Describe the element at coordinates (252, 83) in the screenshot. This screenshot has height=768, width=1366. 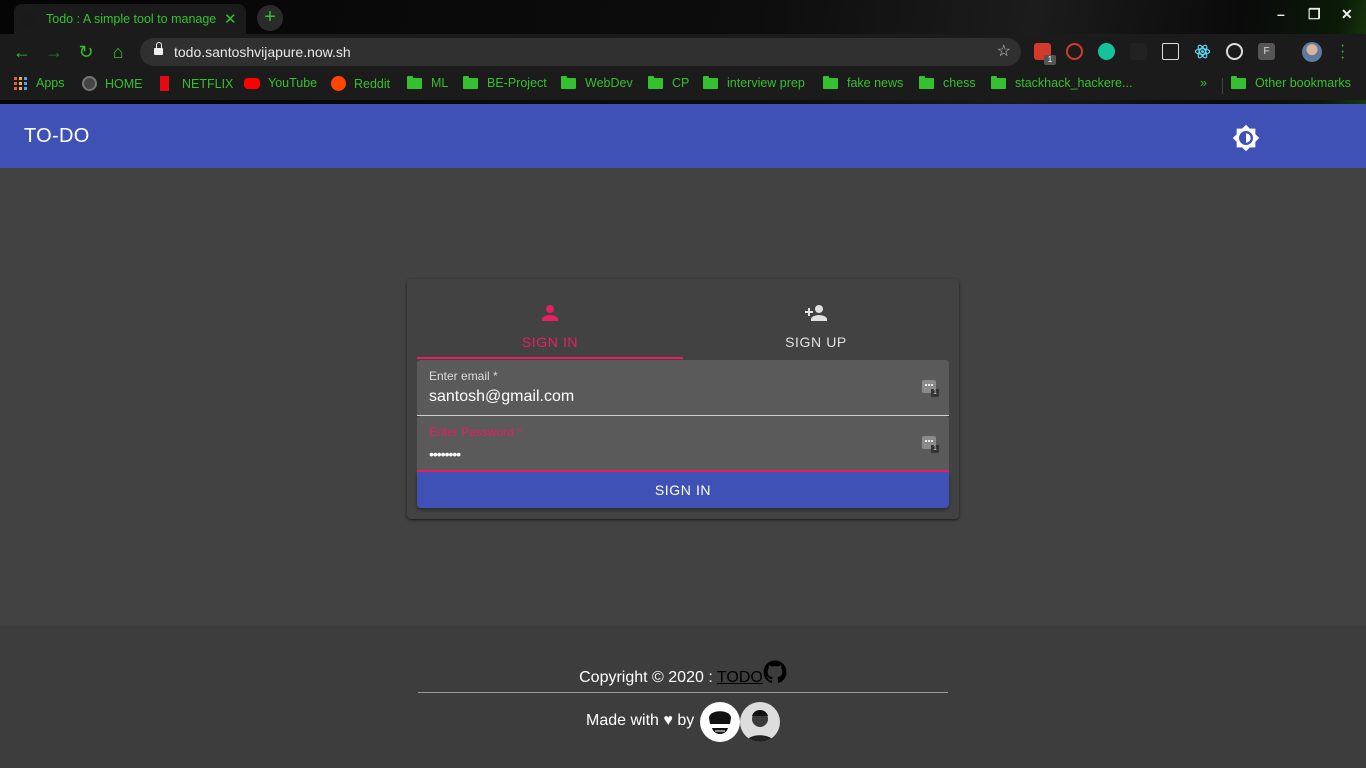
I see `youtube-icon` at that location.